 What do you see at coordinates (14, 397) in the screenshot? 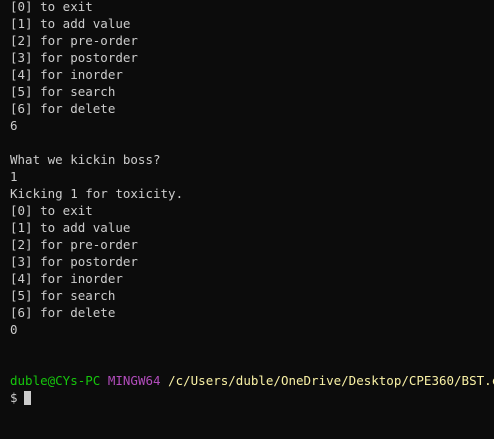
I see `prompt-symbol: $` at bounding box center [14, 397].